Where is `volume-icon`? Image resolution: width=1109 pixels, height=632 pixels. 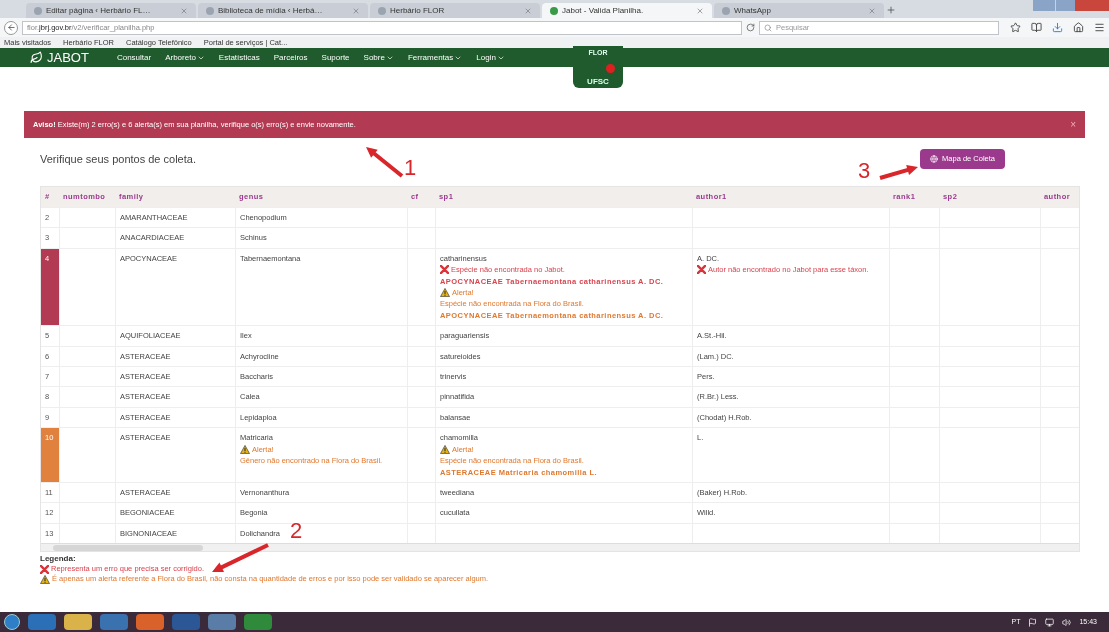 volume-icon is located at coordinates (1067, 622).